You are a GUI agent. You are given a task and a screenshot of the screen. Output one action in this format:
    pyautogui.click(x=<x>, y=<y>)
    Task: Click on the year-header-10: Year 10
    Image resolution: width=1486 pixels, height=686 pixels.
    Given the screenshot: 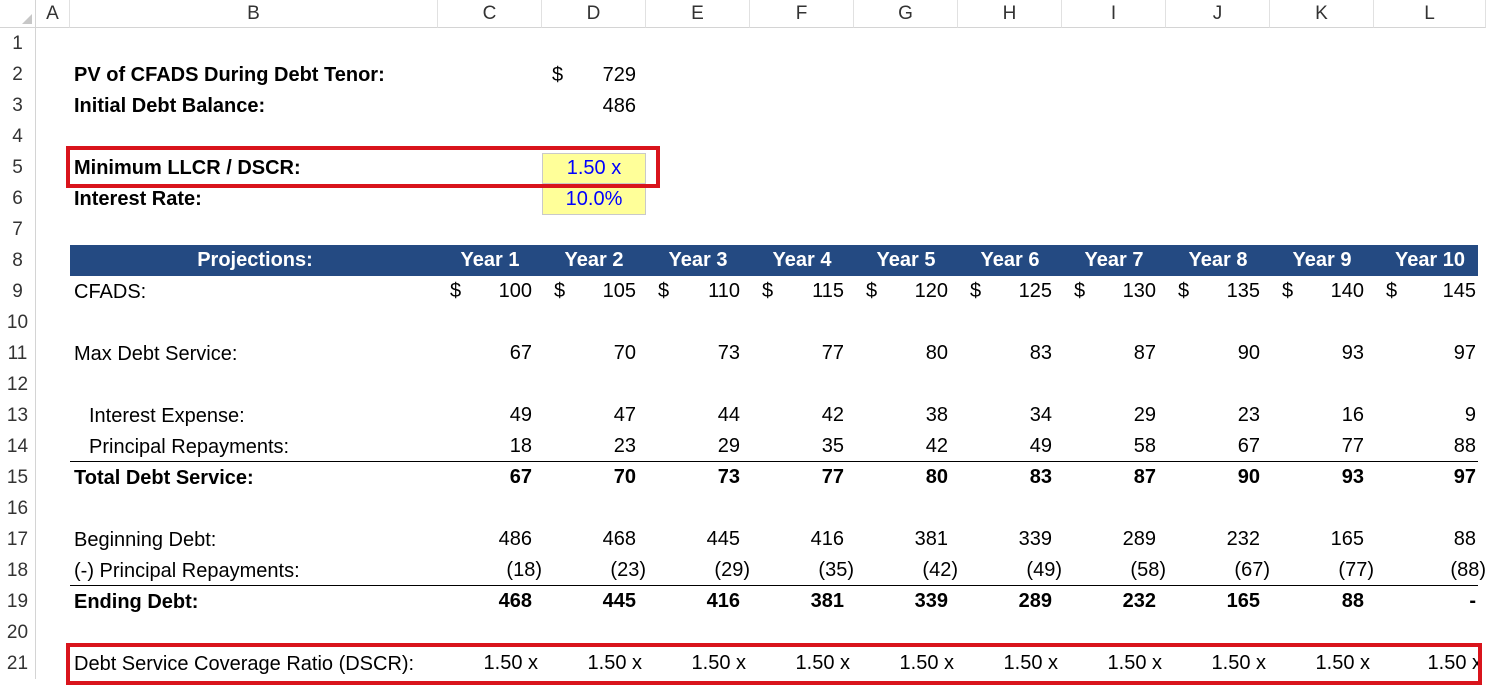 What is the action you would take?
    pyautogui.click(x=1430, y=260)
    